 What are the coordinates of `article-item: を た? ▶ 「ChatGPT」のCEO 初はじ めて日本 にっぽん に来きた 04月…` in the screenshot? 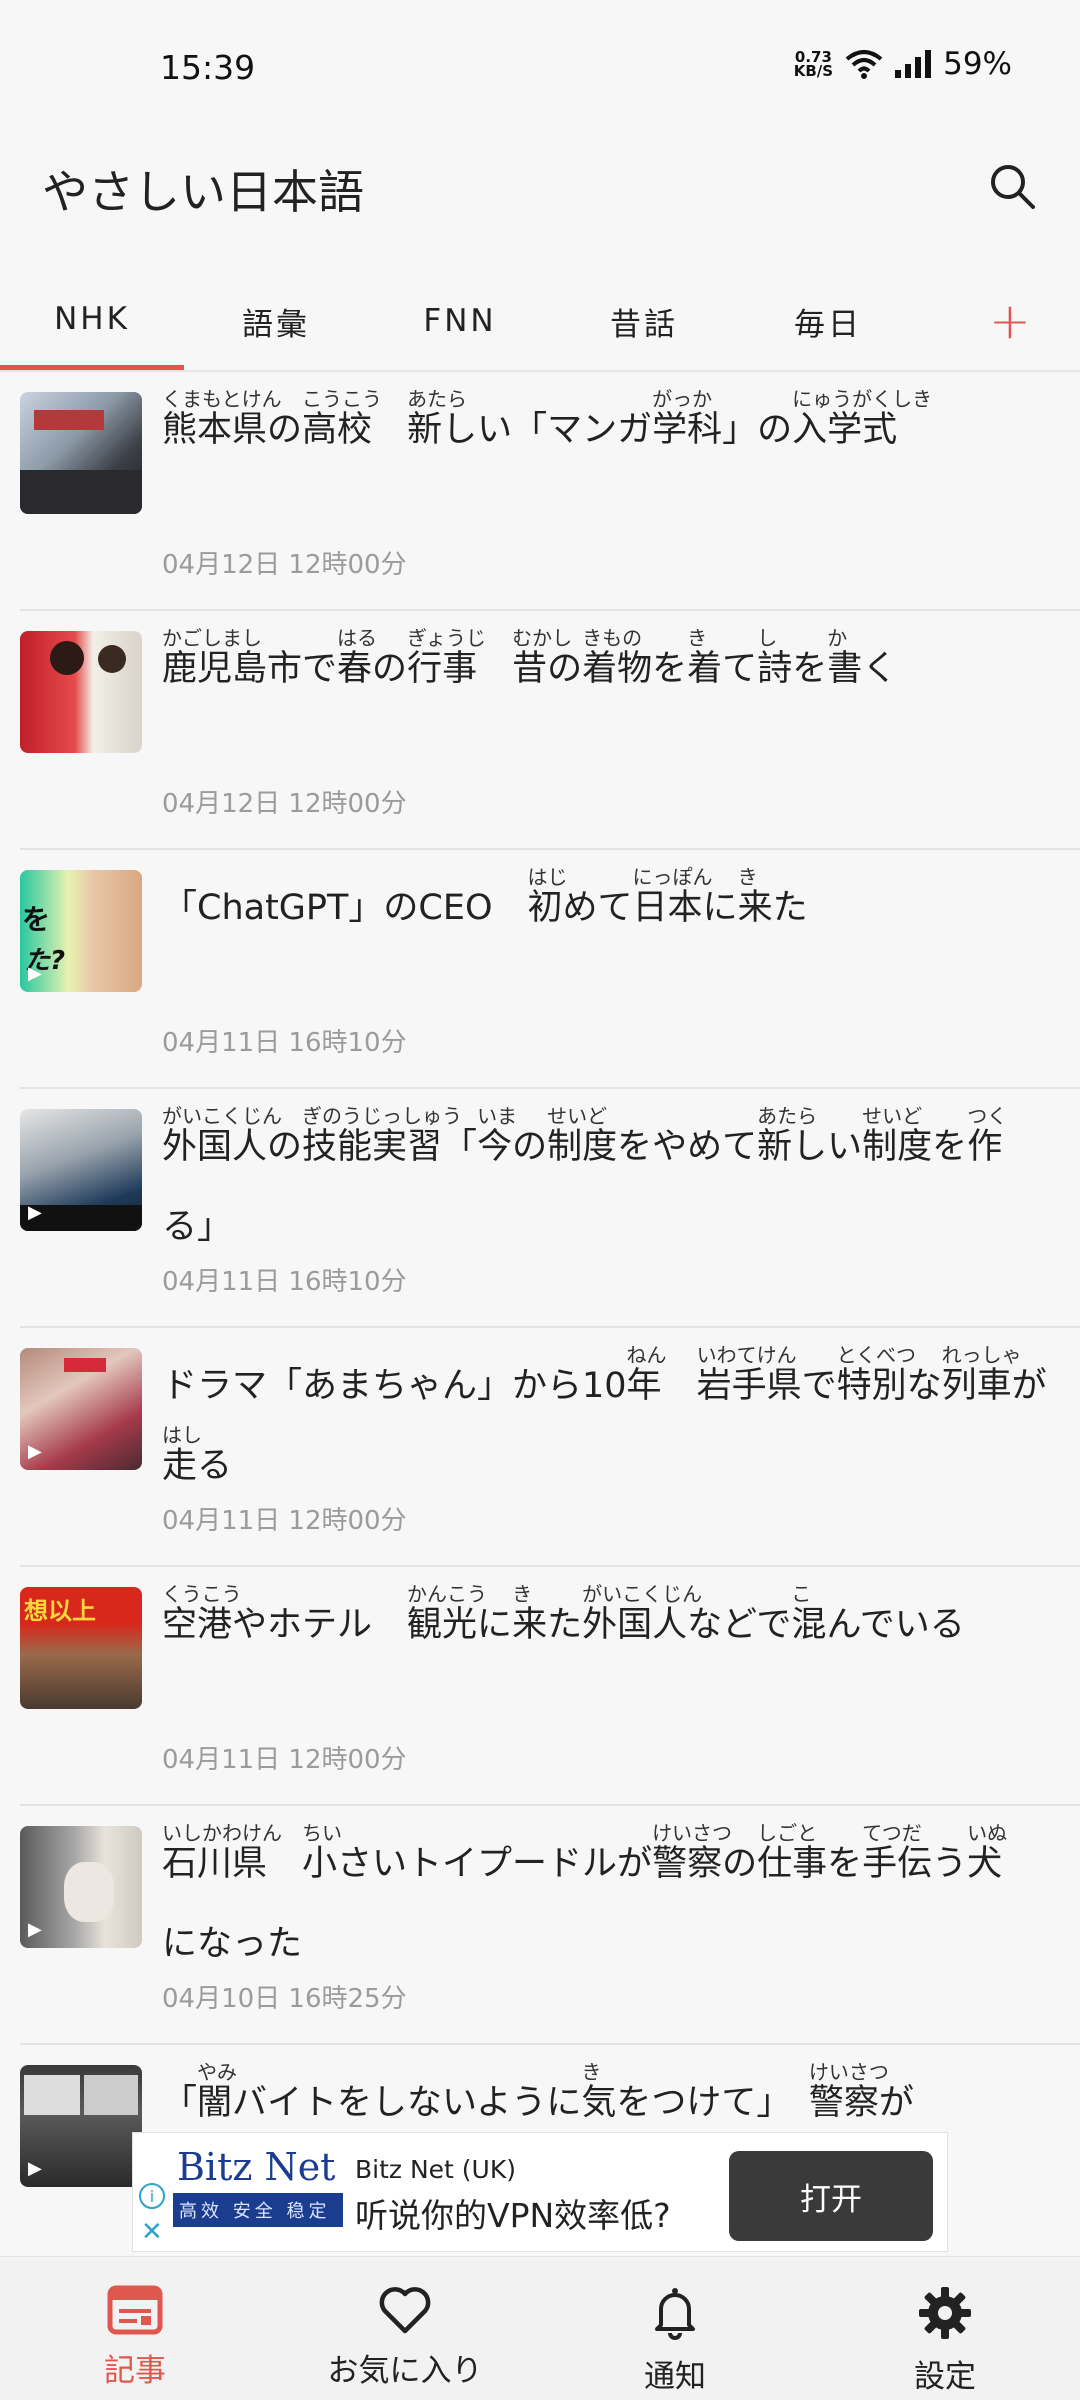 It's located at (550, 969).